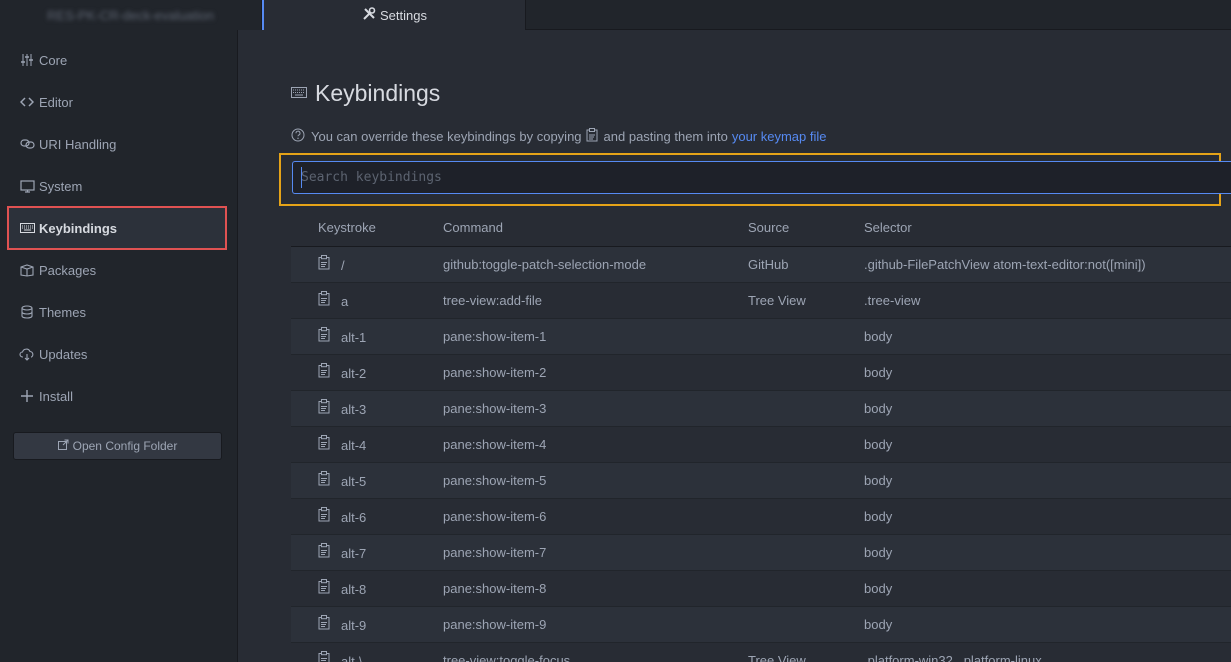 Image resolution: width=1231 pixels, height=662 pixels. I want to click on table-row: alt-1 pane:show-item-1 body, so click(761, 336).